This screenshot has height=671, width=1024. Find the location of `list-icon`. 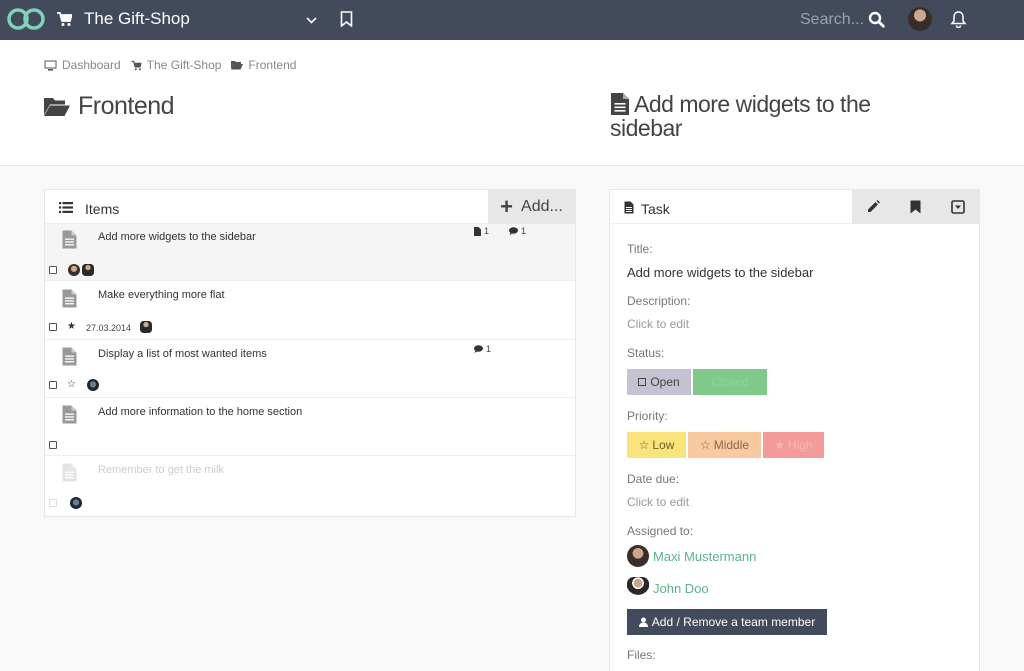

list-icon is located at coordinates (66, 207).